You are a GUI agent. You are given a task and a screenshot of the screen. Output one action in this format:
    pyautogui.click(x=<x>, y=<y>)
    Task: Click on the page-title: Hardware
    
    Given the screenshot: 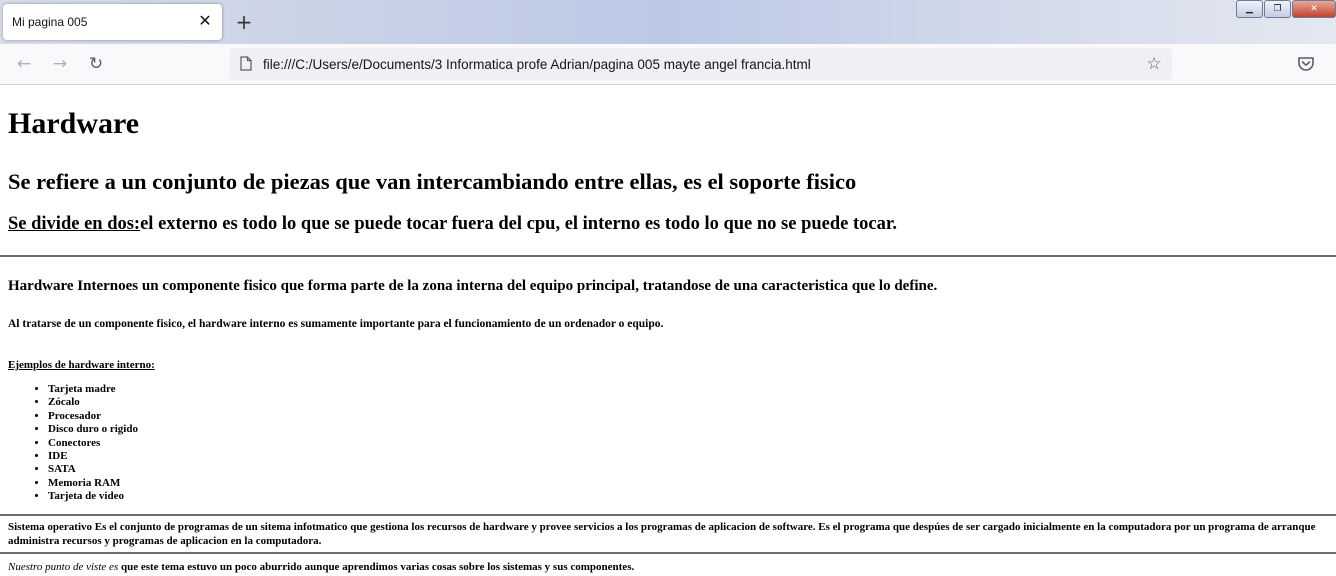 What is the action you would take?
    pyautogui.click(x=74, y=123)
    